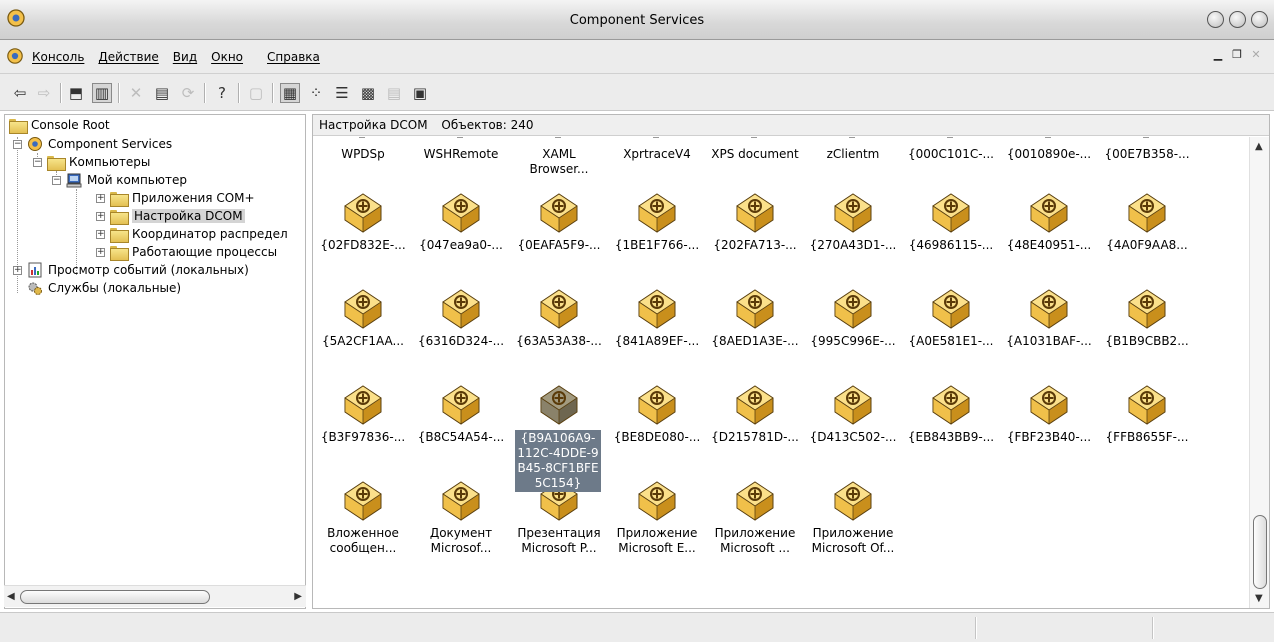 Image resolution: width=1274 pixels, height=642 pixels. What do you see at coordinates (104, 288) in the screenshot?
I see `tree-item-services: Службы (локальные)` at bounding box center [104, 288].